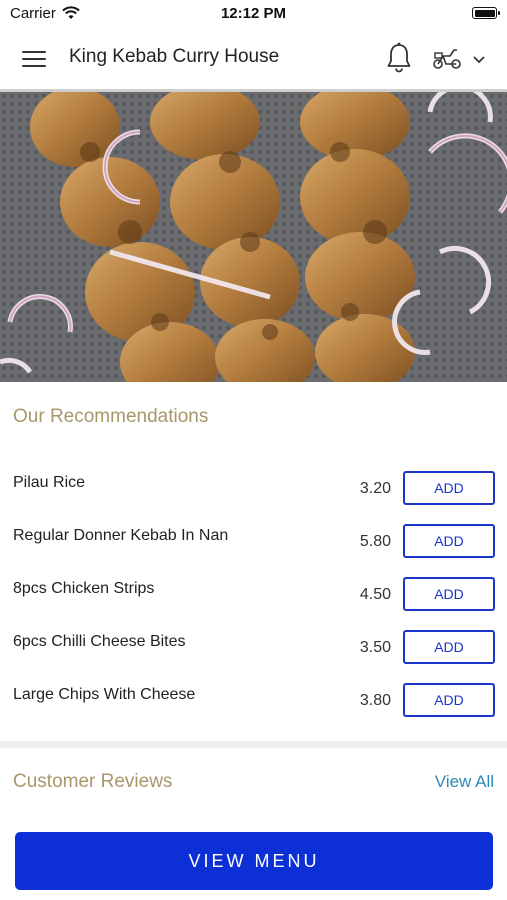 The height and width of the screenshot is (900, 507). What do you see at coordinates (121, 535) in the screenshot?
I see `item-name: Regular Donner Kebab In Nan` at bounding box center [121, 535].